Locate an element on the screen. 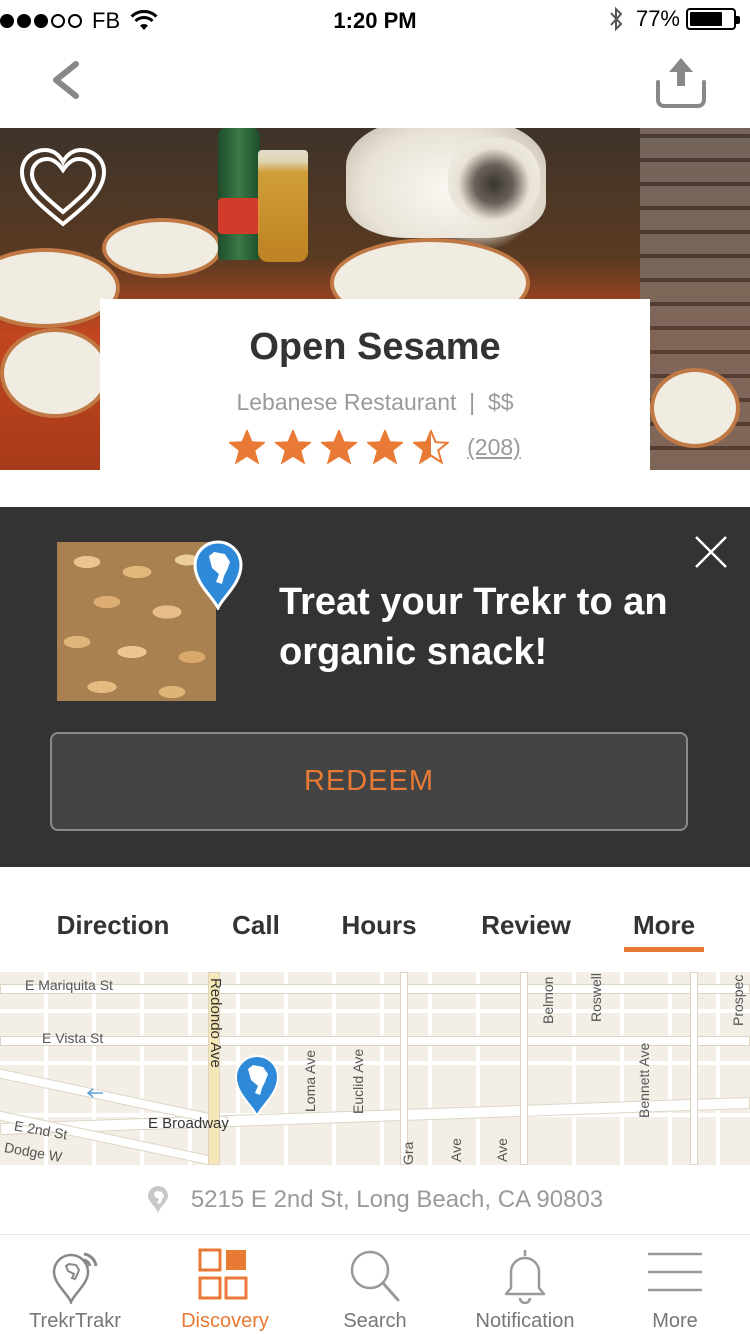 The image size is (750, 1334). tab-direction: Direction is located at coordinates (113, 925).